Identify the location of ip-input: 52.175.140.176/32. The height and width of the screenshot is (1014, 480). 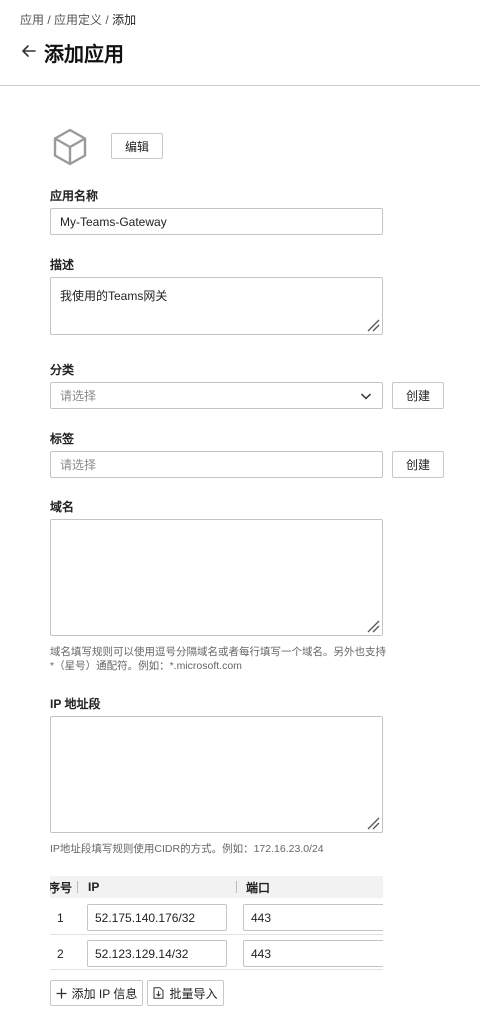
(157, 917).